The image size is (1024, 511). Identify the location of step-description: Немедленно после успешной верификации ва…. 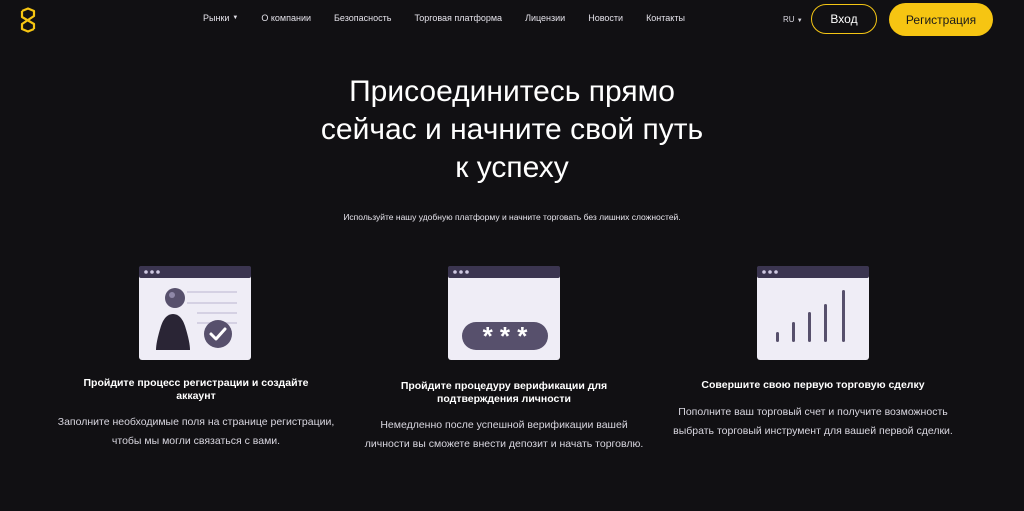
(504, 434).